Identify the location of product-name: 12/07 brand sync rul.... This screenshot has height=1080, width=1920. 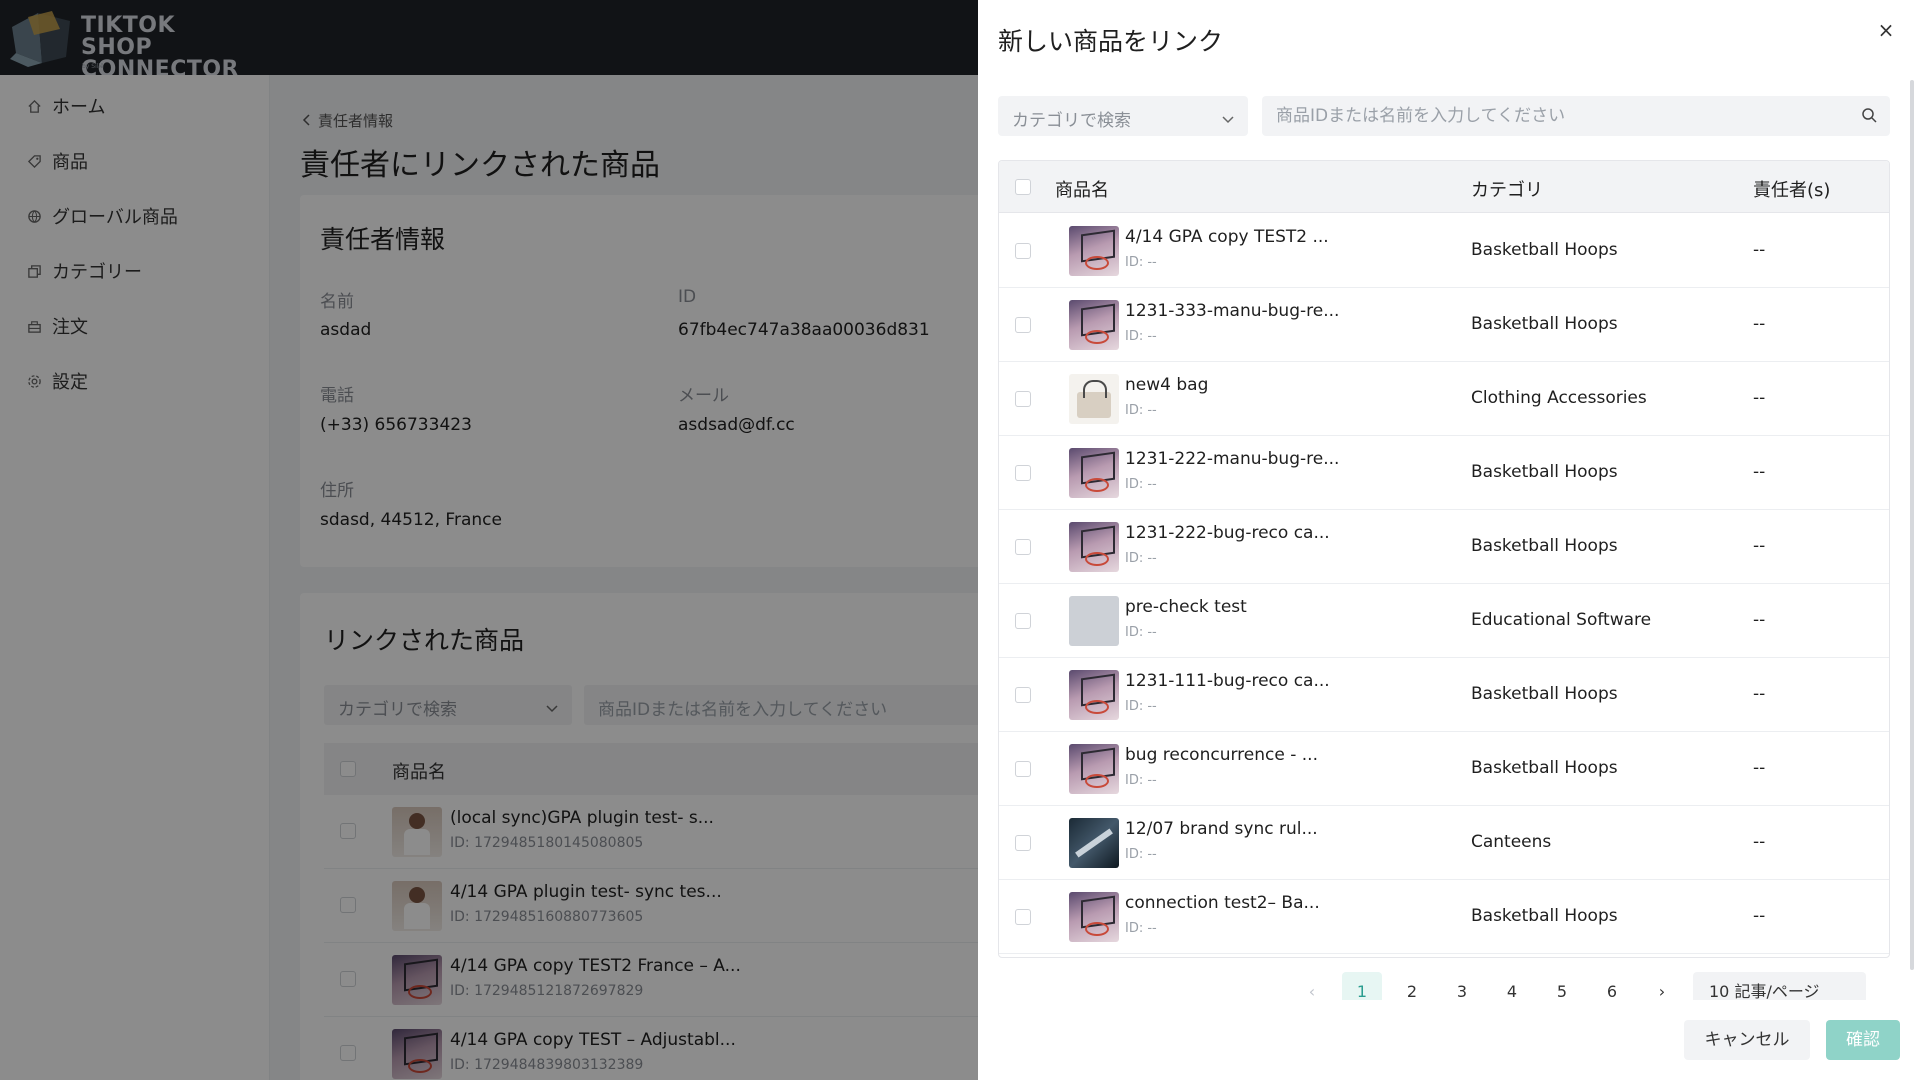
(1221, 829).